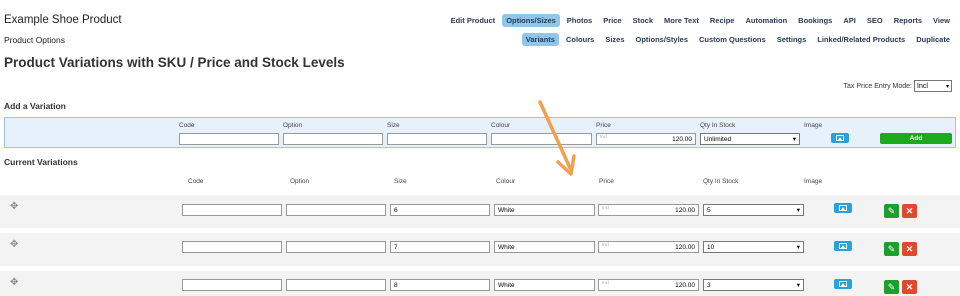 Image resolution: width=960 pixels, height=296 pixels. Describe the element at coordinates (400, 181) in the screenshot. I see `col-header-size: Size` at that location.